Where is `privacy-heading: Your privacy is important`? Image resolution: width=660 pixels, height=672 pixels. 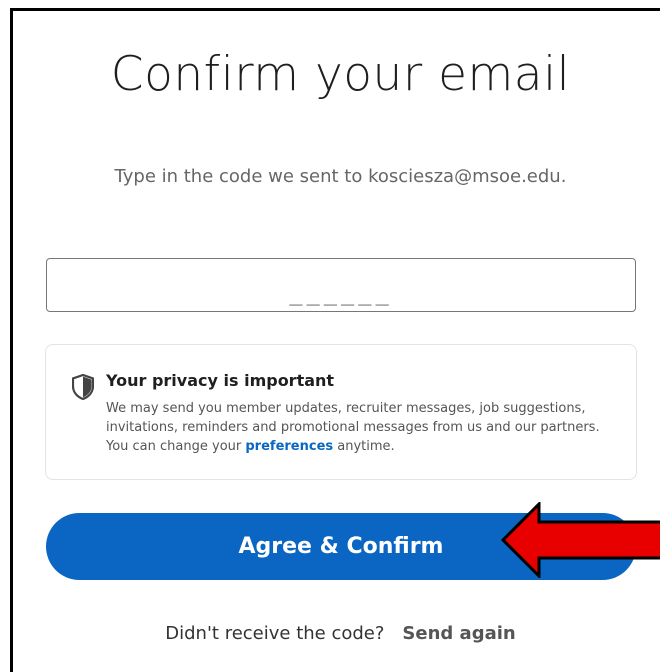
privacy-heading: Your privacy is important is located at coordinates (220, 380).